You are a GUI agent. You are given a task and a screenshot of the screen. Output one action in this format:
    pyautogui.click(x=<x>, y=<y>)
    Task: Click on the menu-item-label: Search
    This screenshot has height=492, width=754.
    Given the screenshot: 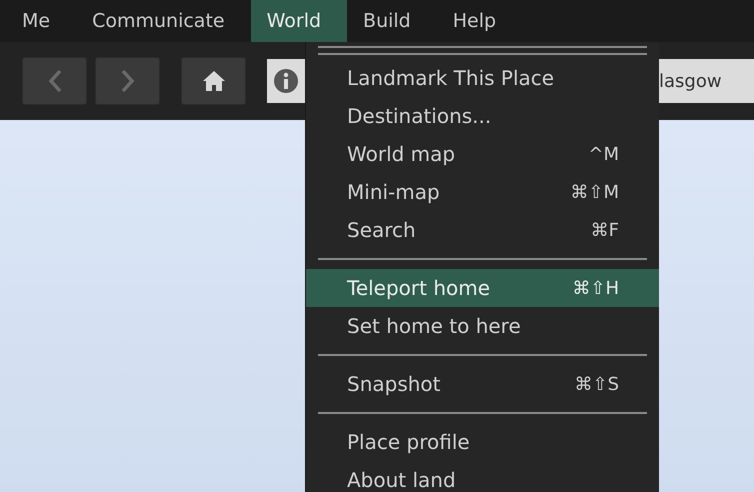 What is the action you would take?
    pyautogui.click(x=381, y=230)
    